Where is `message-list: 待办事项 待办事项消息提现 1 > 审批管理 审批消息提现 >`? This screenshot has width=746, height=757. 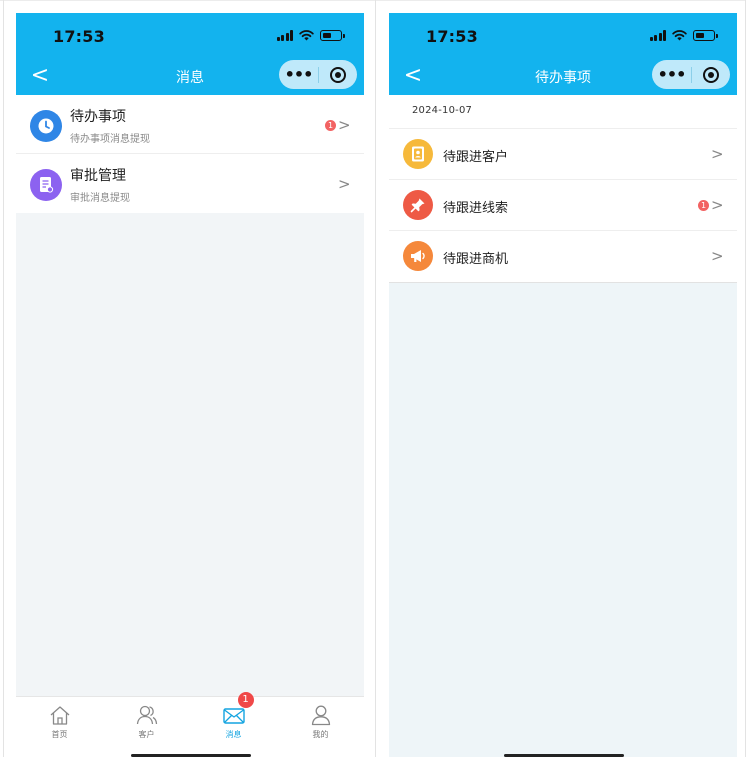 message-list: 待办事项 待办事项消息提现 1 > 审批管理 审批消息提现 > is located at coordinates (190, 154).